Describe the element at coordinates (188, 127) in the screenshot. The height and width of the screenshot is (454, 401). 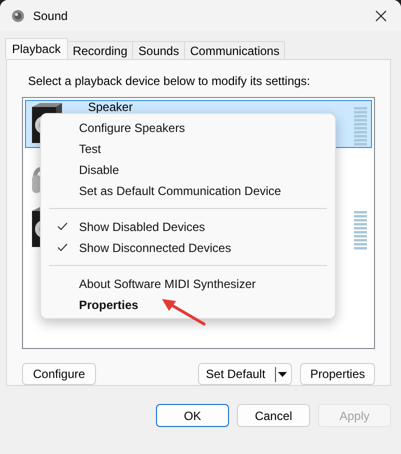
I see `menu-item: Configure Speakers` at that location.